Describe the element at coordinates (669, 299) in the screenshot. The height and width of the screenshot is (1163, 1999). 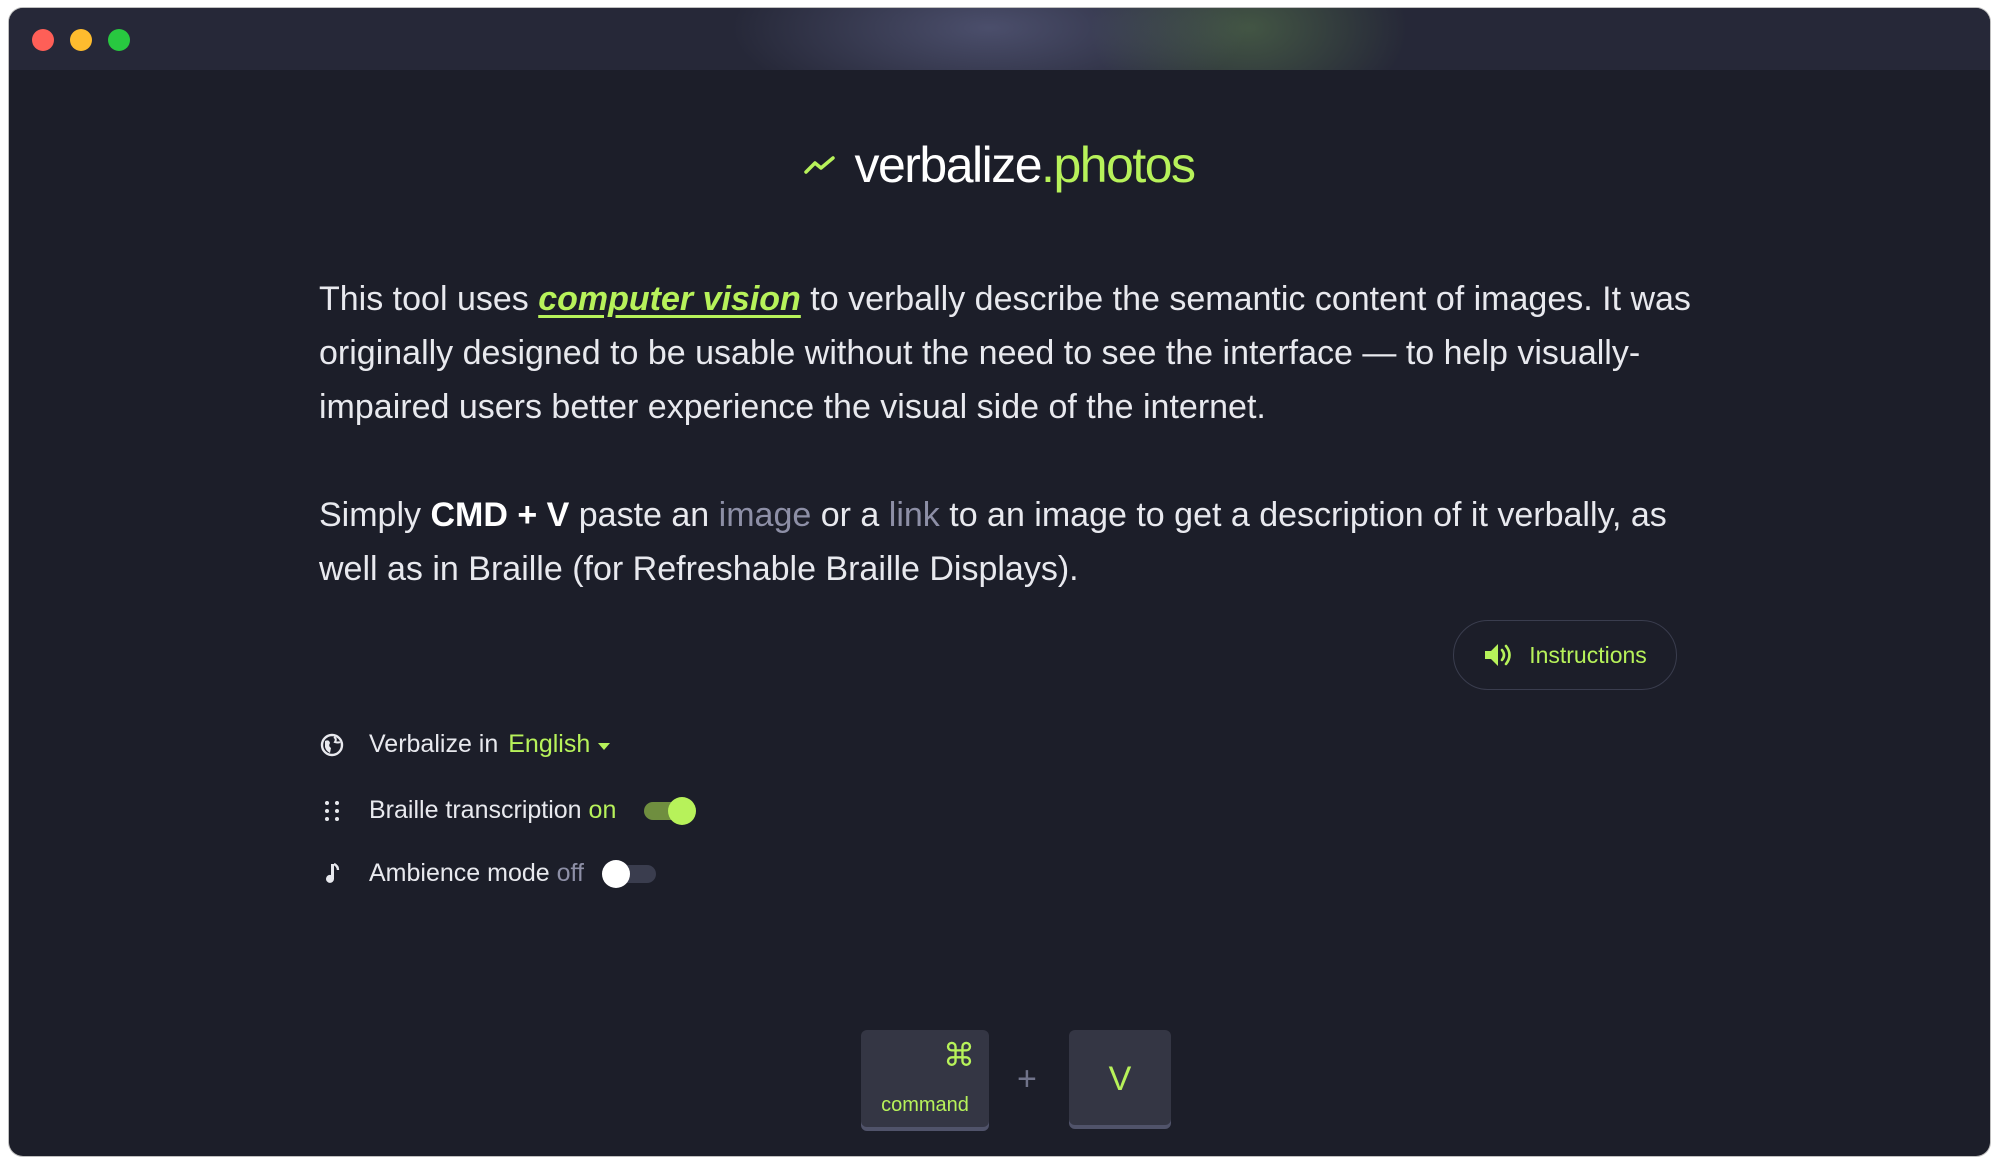
I see `computer-vision-link: computer vision` at that location.